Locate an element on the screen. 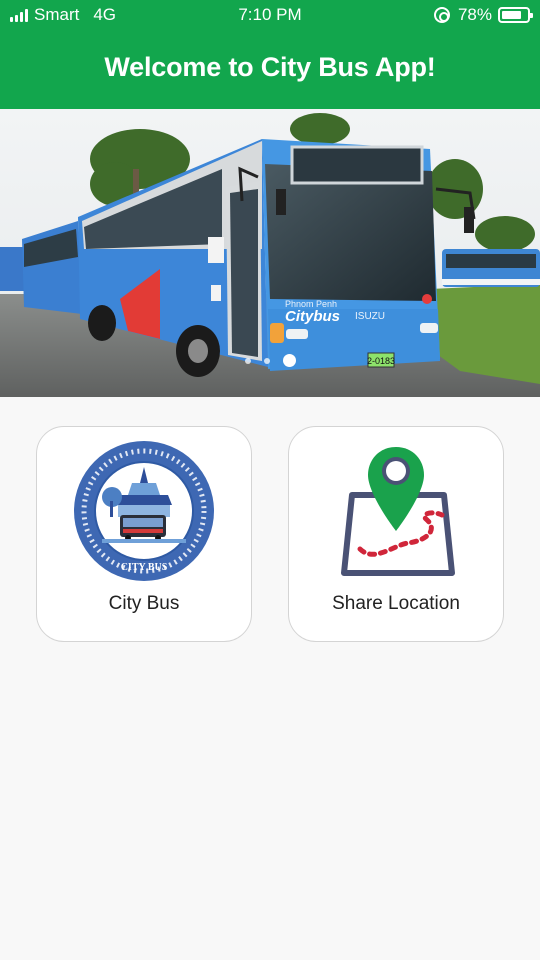 The height and width of the screenshot is (960, 540). carousel-indicators is located at coordinates (270, 360).